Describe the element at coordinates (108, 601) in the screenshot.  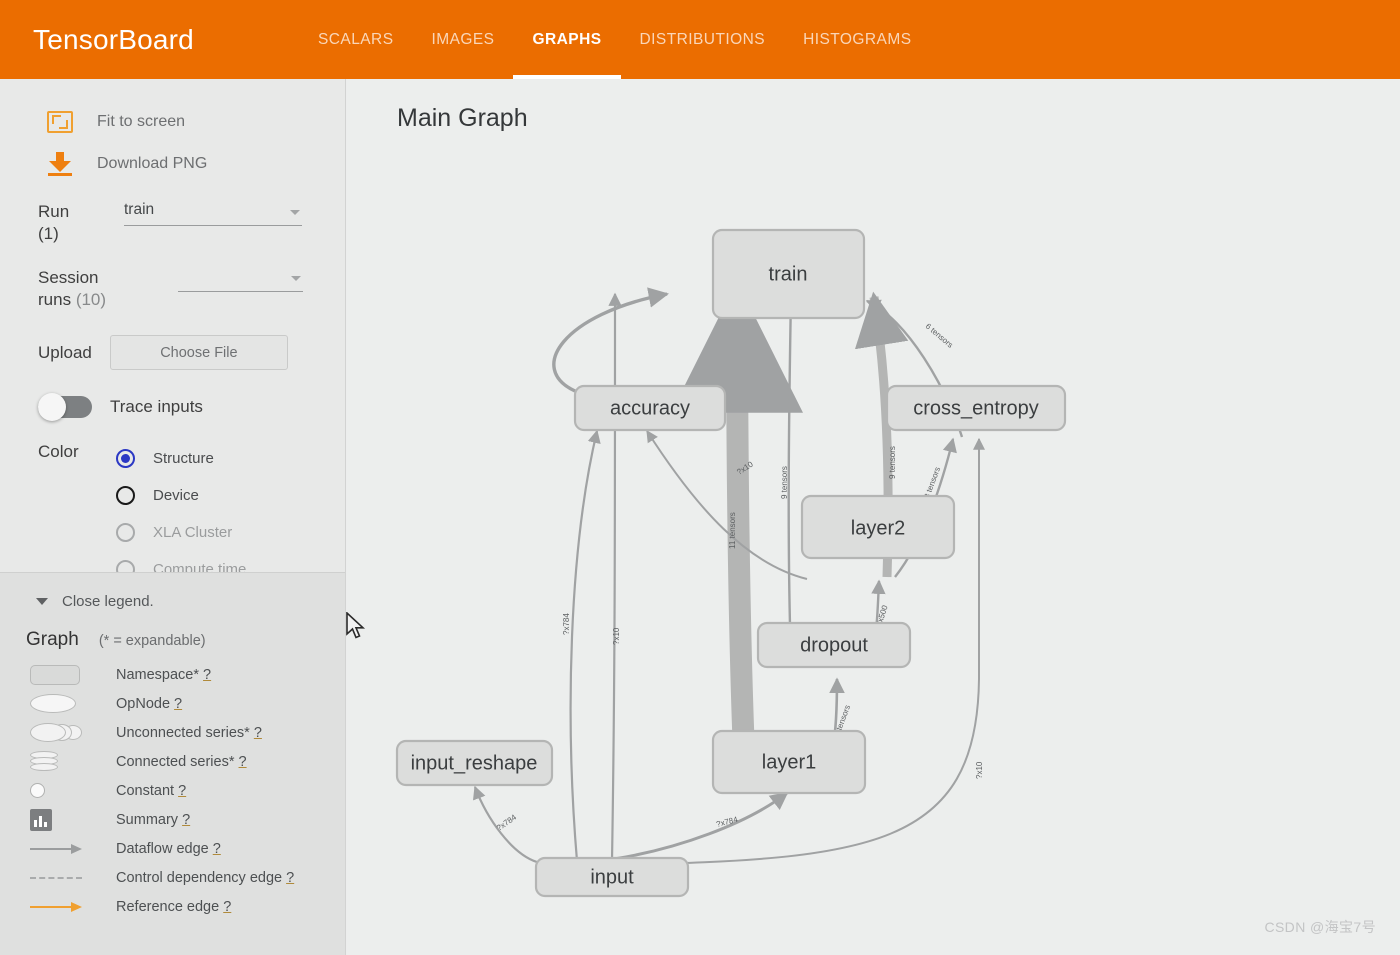
I see `close-legend-label: Close legend.` at that location.